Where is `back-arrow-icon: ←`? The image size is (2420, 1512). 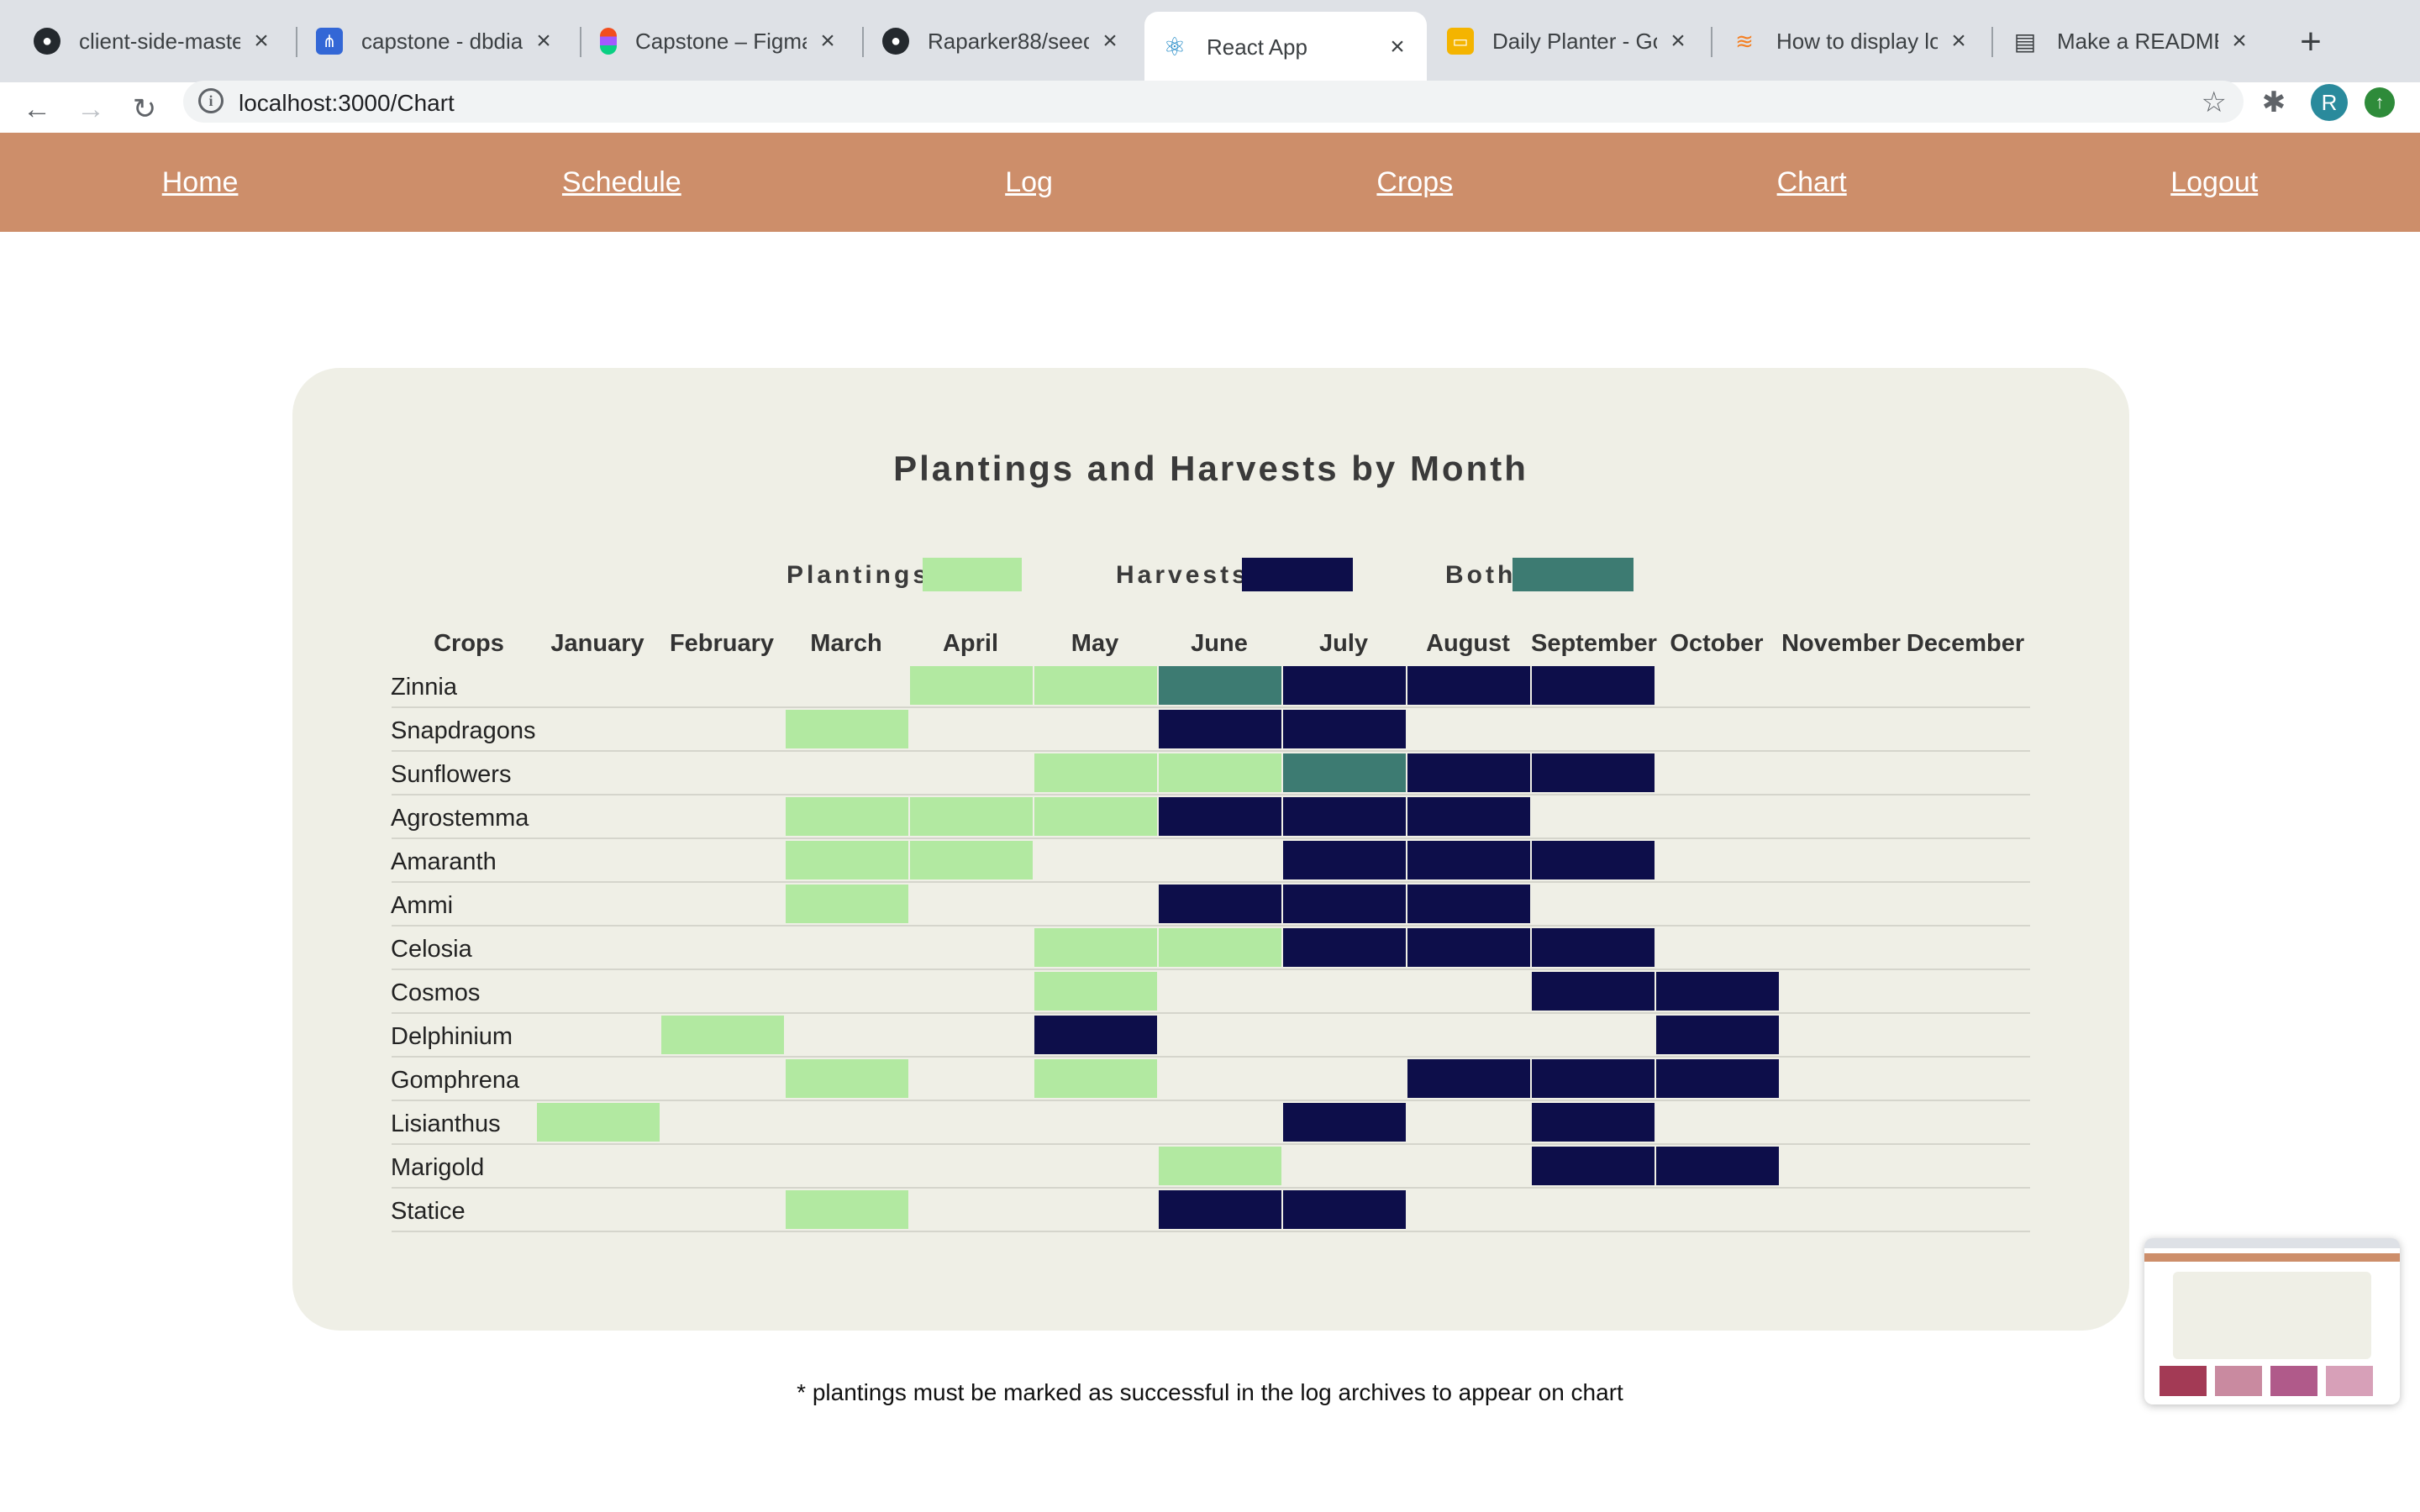
back-arrow-icon: ← is located at coordinates (37, 109).